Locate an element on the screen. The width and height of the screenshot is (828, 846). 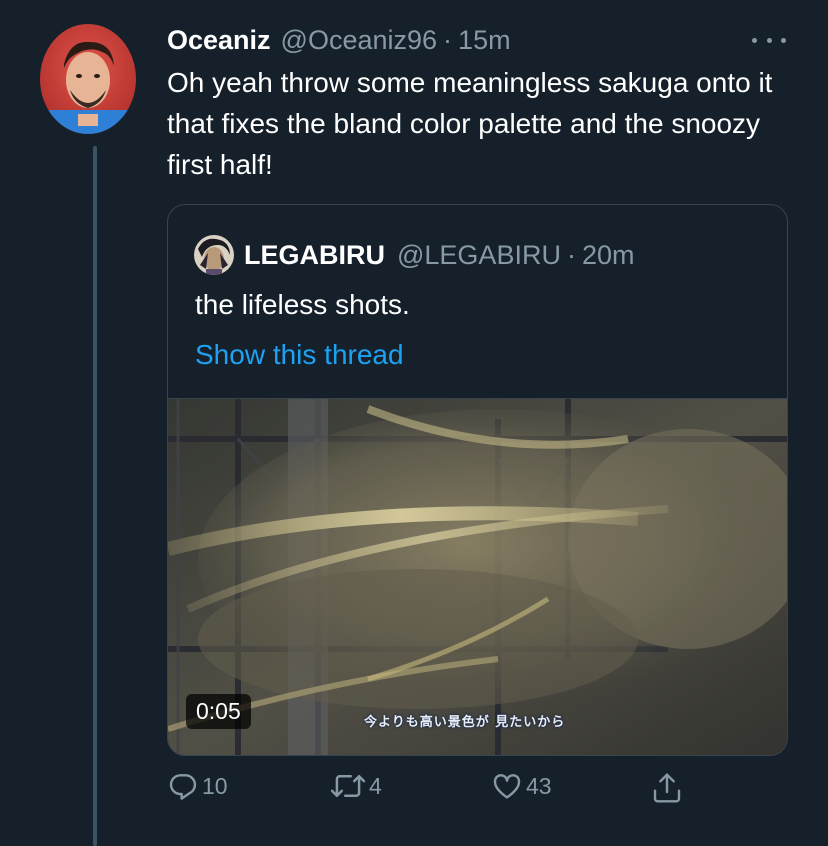
reply-count: 10 is located at coordinates (215, 785).